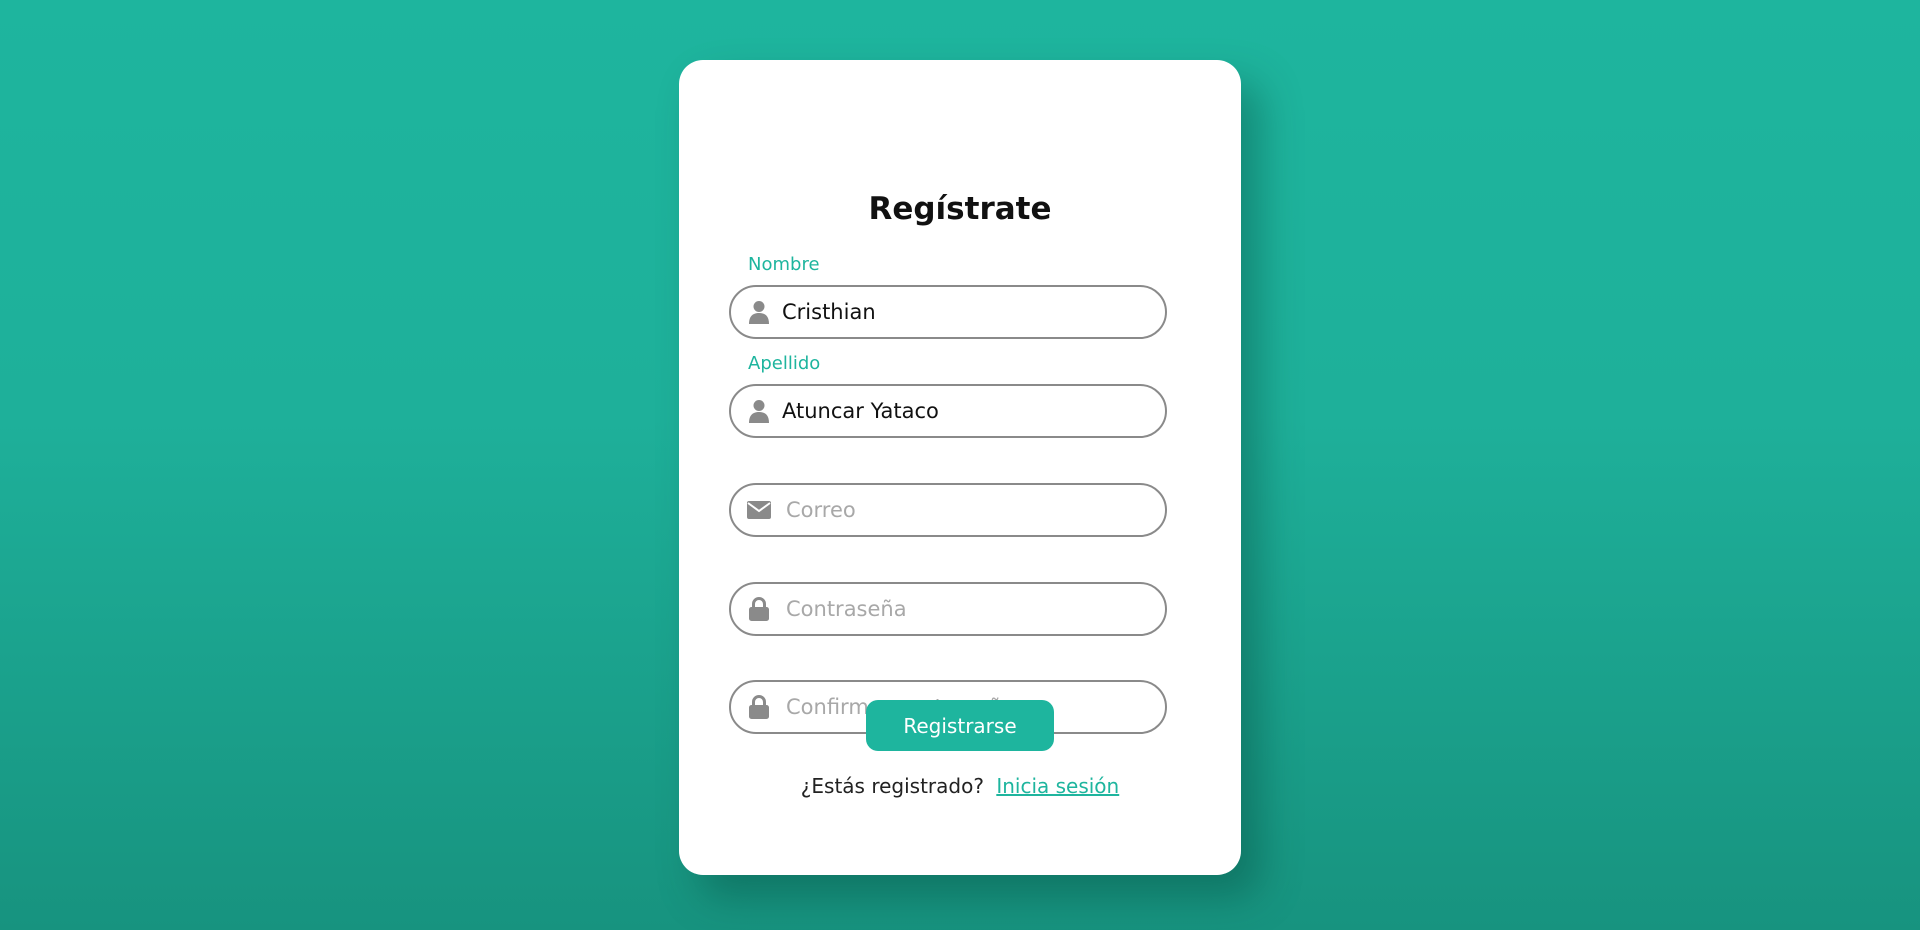 The height and width of the screenshot is (930, 1920). Describe the element at coordinates (784, 363) in the screenshot. I see `last-name-label: Apellido` at that location.